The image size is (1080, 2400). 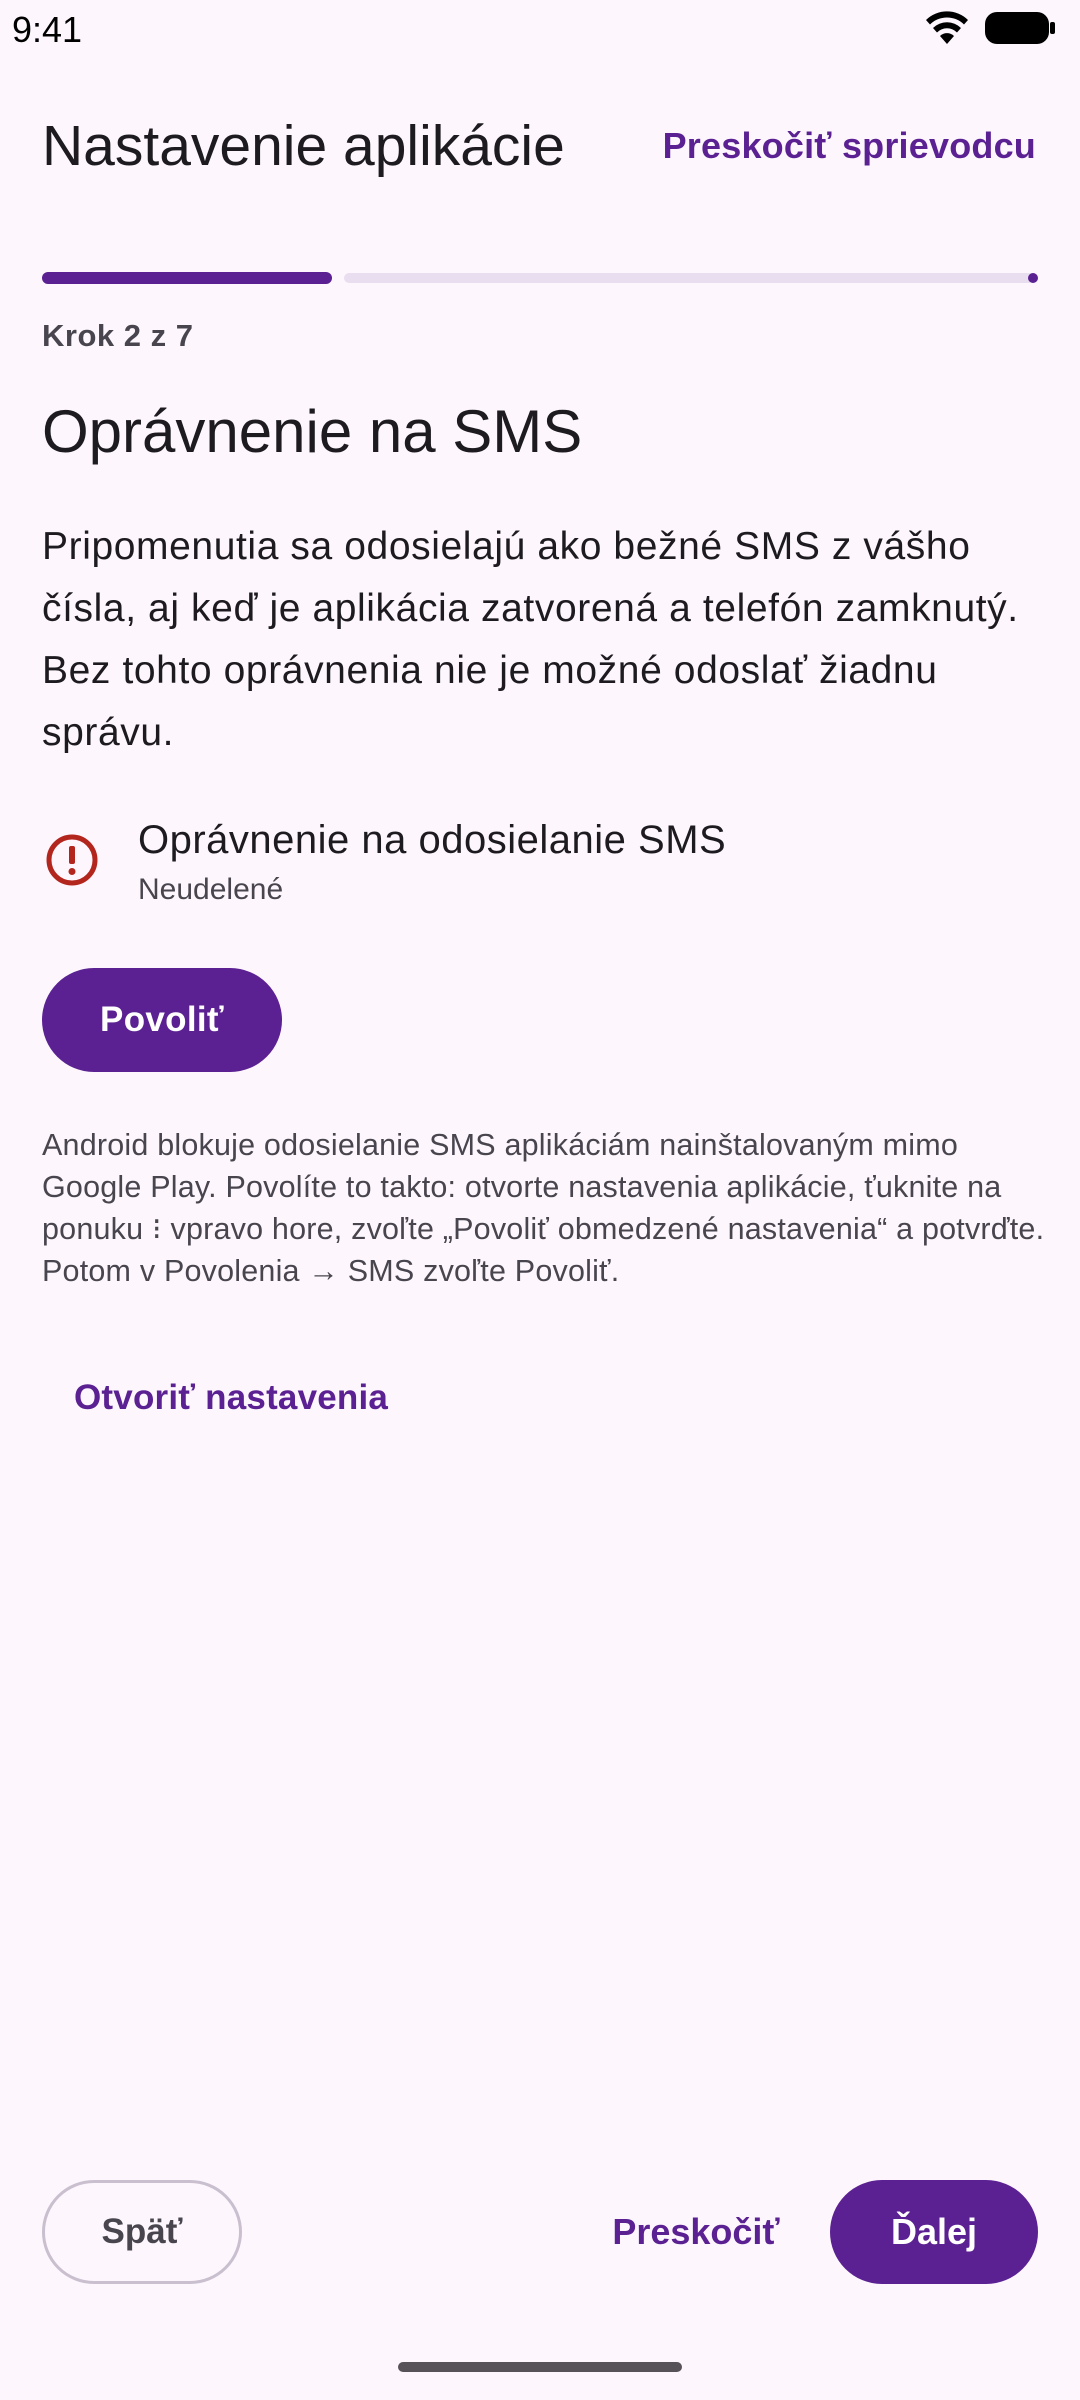 I want to click on permission-name: Oprávnenie na odosielanie SMS, so click(x=432, y=840).